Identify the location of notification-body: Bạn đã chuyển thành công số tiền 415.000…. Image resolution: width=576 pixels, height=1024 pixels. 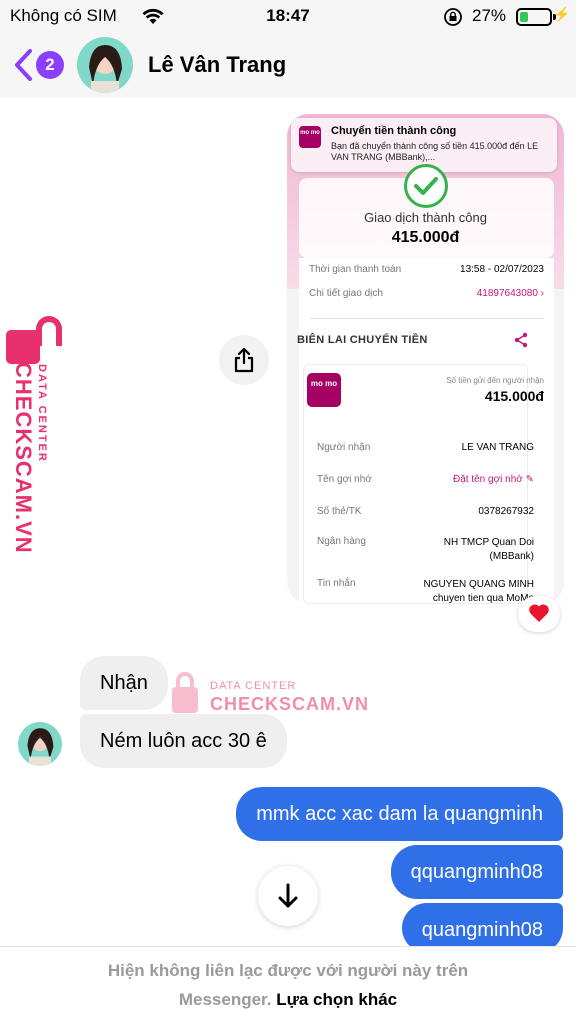
(435, 151).